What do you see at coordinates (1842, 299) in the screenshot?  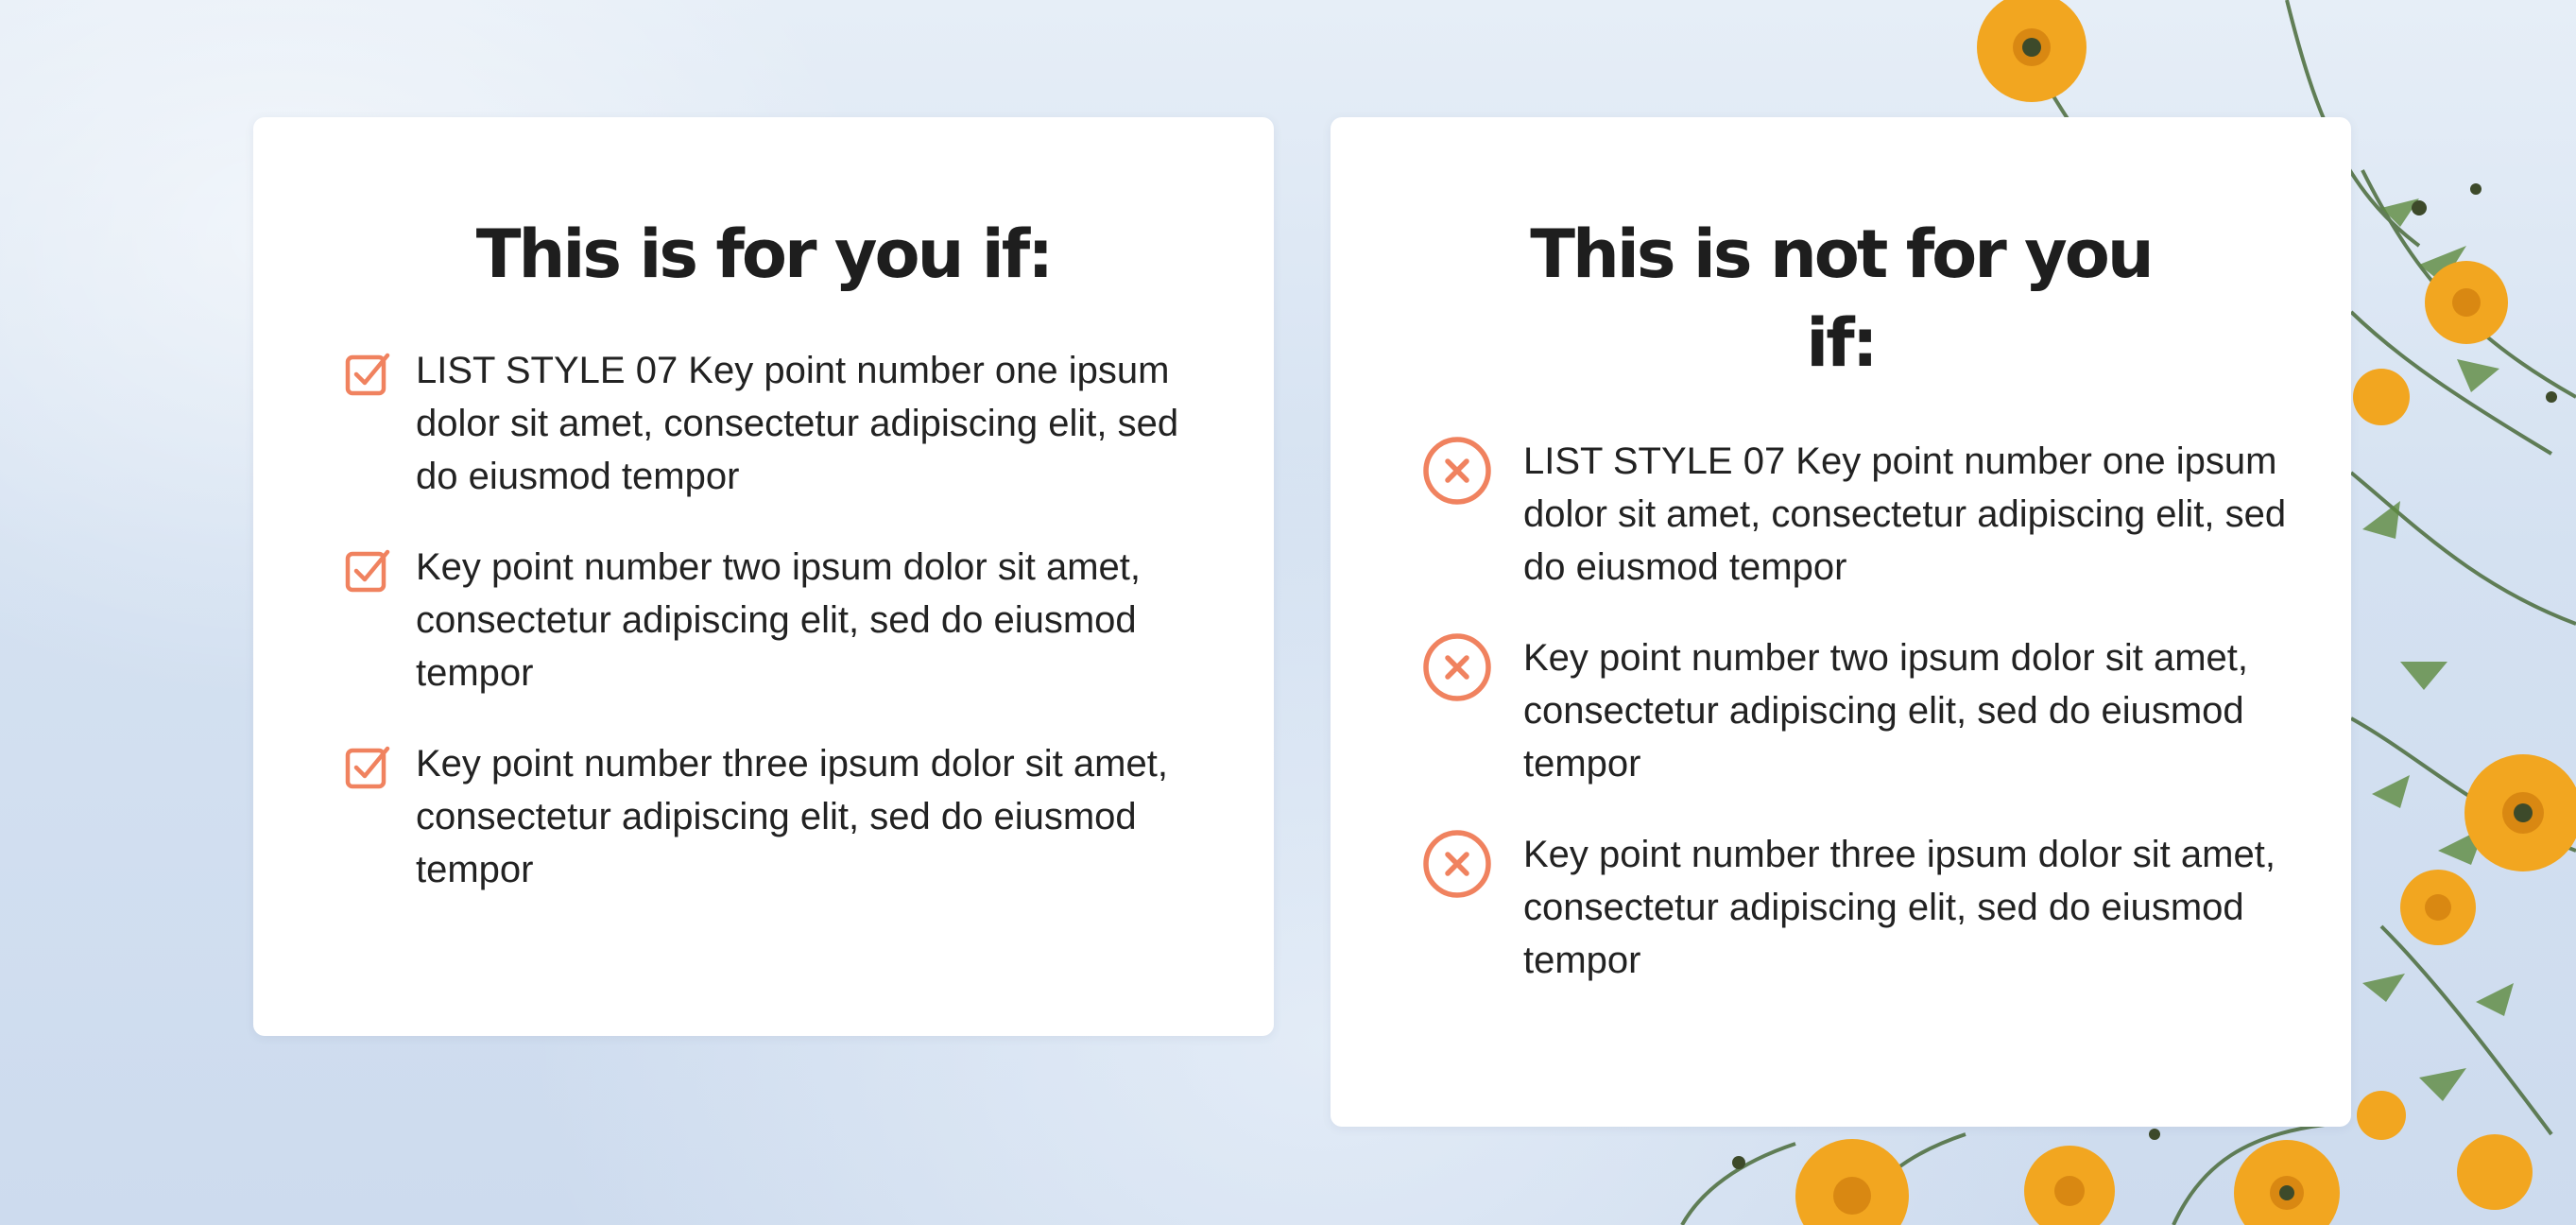 I see `not-for-you-title: This is not for you if:` at bounding box center [1842, 299].